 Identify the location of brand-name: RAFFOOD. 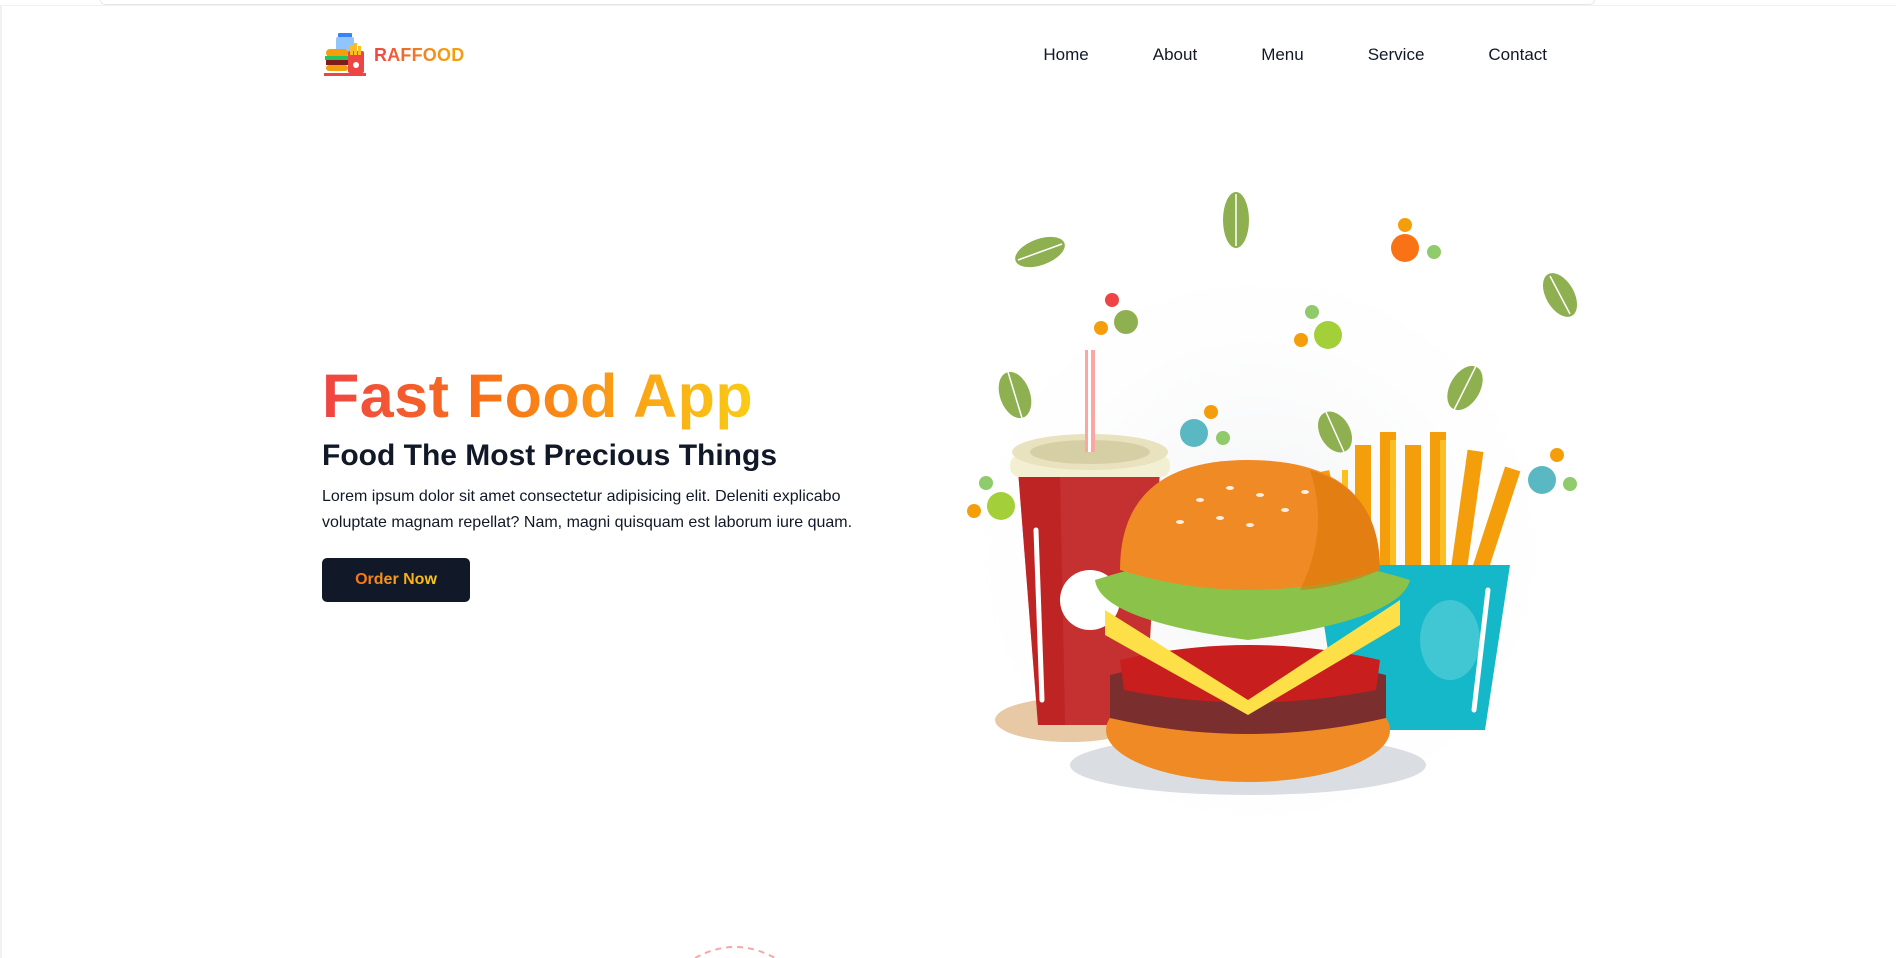
(419, 54).